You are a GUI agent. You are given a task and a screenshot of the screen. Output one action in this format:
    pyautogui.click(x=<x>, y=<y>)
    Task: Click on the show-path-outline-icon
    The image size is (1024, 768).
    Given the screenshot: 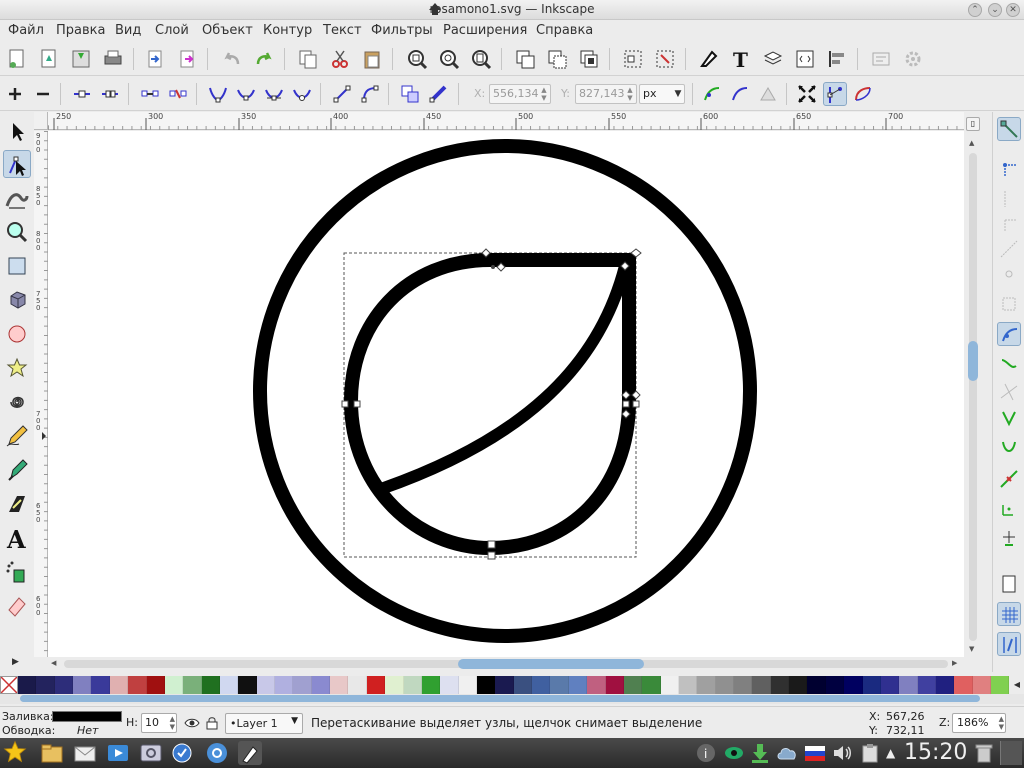 What is the action you would take?
    pyautogui.click(x=863, y=94)
    